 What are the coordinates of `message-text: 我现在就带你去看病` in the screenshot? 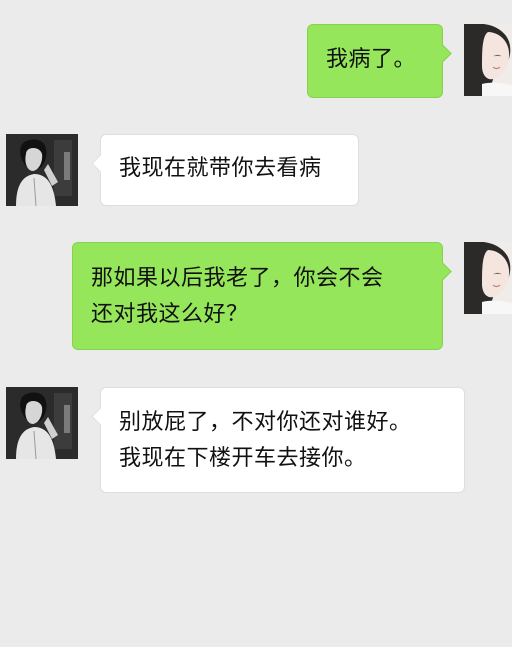 It's located at (220, 168).